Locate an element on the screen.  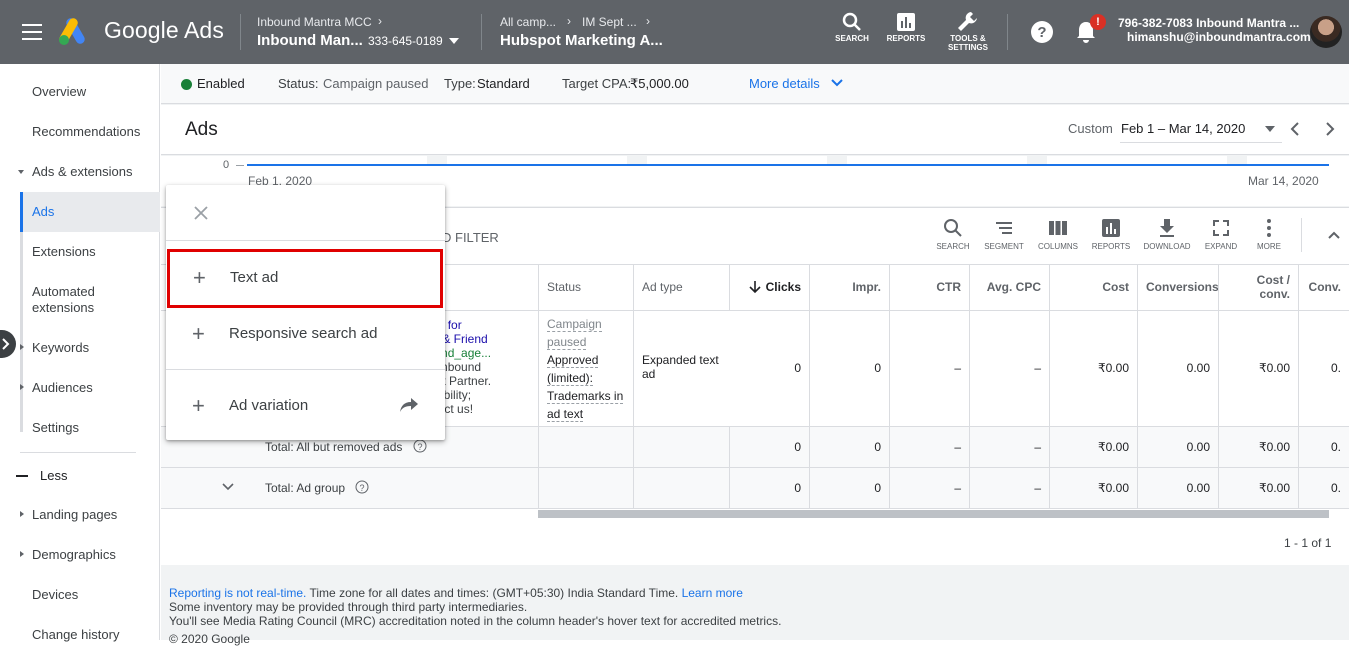
enabled-dot-icon is located at coordinates (186, 84).